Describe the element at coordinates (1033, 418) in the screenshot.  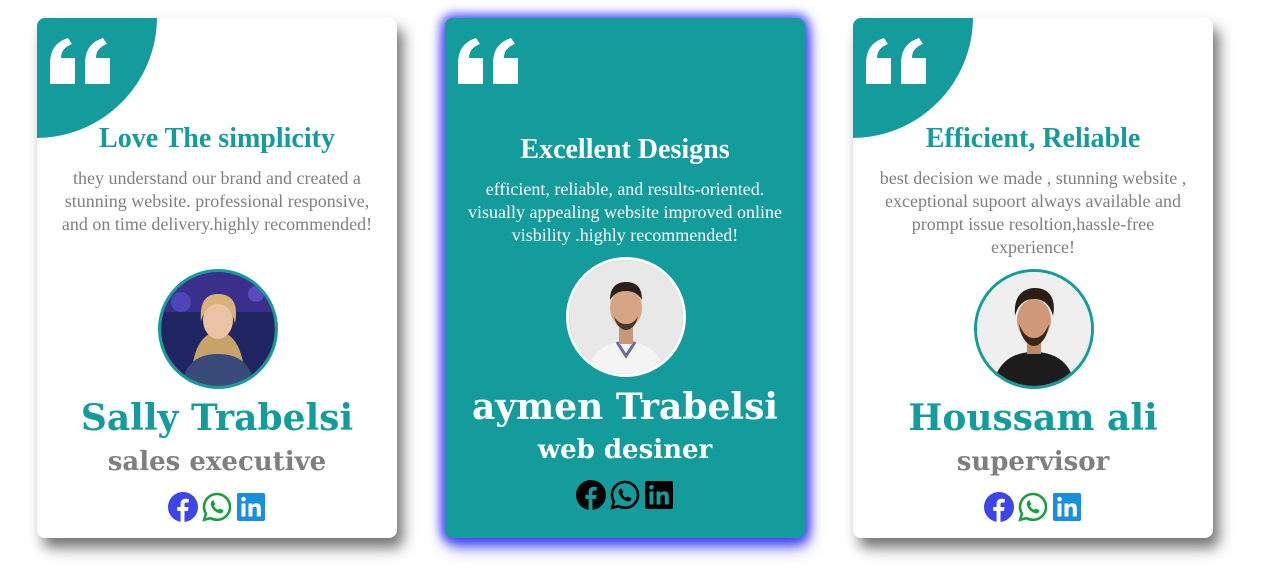
I see `person-name: Houssam ali` at that location.